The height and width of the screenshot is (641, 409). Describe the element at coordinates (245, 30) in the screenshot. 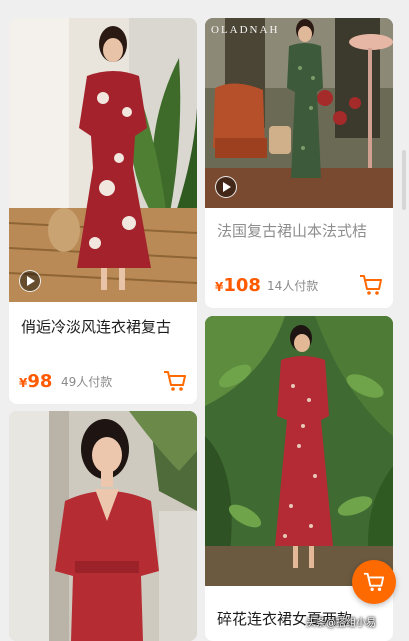

I see `brand-overlay: OLADNAH` at that location.